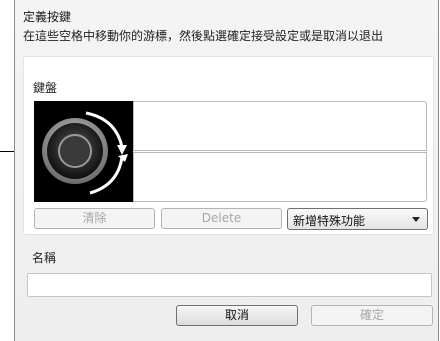 This screenshot has height=341, width=440. Describe the element at coordinates (94, 218) in the screenshot. I see `clear-button: 清除` at that location.